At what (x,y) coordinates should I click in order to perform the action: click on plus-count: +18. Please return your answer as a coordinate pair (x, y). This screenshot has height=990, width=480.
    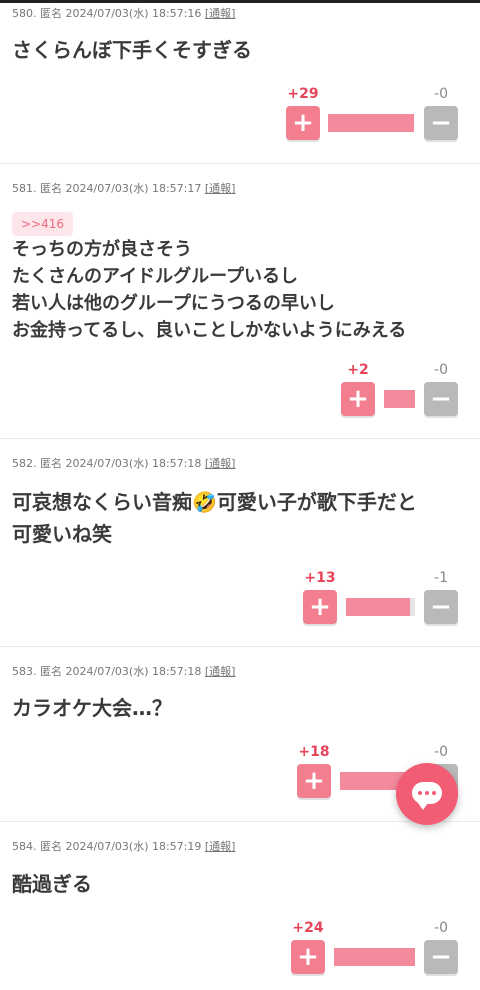
    Looking at the image, I should click on (314, 752).